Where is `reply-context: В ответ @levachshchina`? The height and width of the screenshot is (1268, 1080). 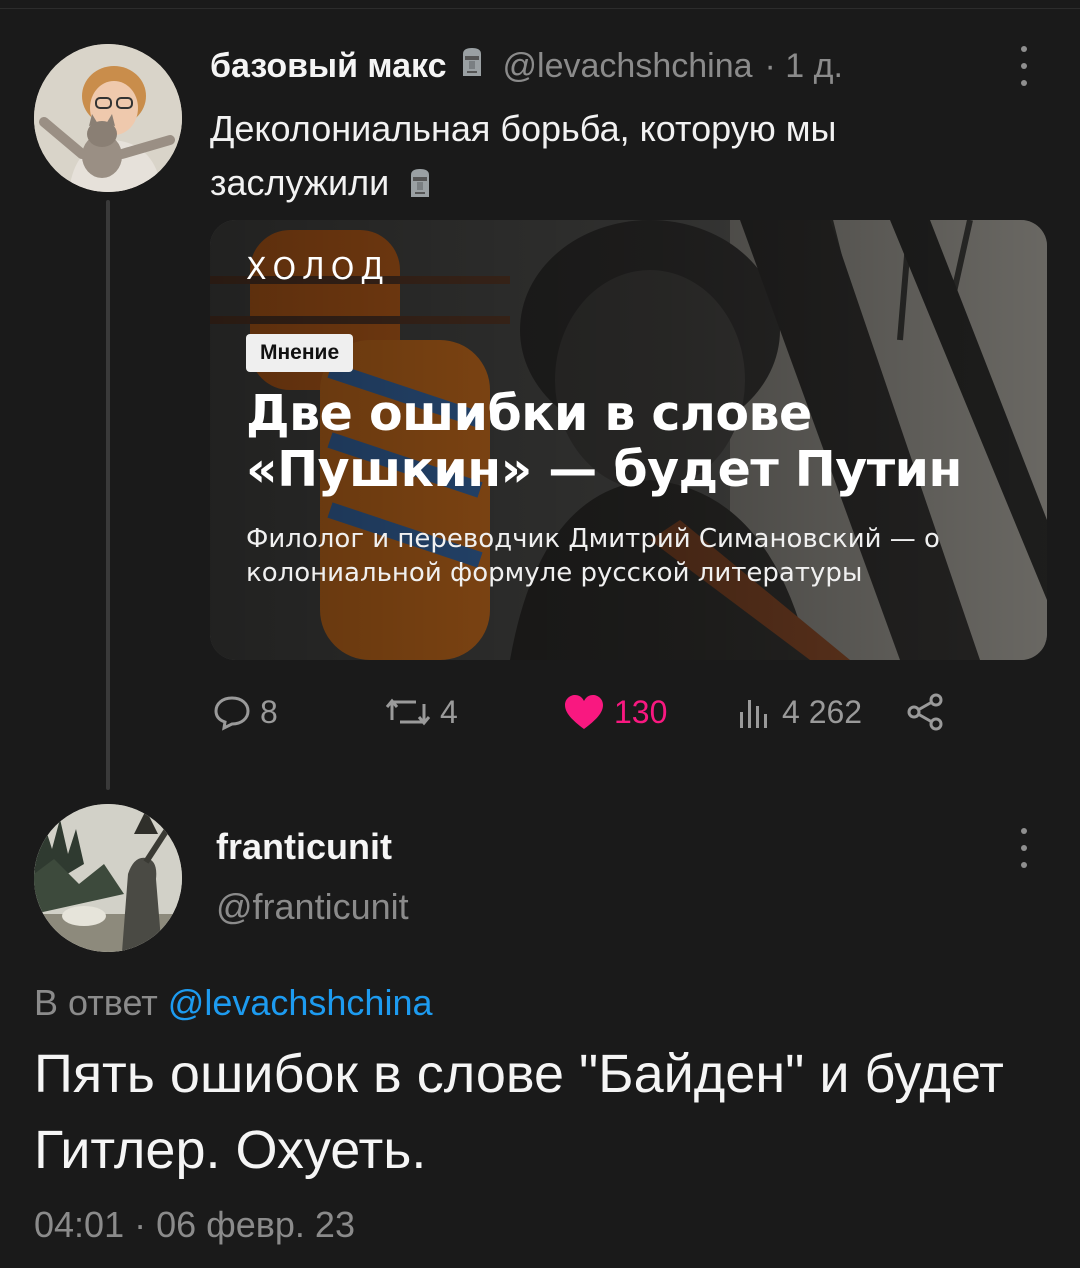 reply-context: В ответ @levachshchina is located at coordinates (233, 1003).